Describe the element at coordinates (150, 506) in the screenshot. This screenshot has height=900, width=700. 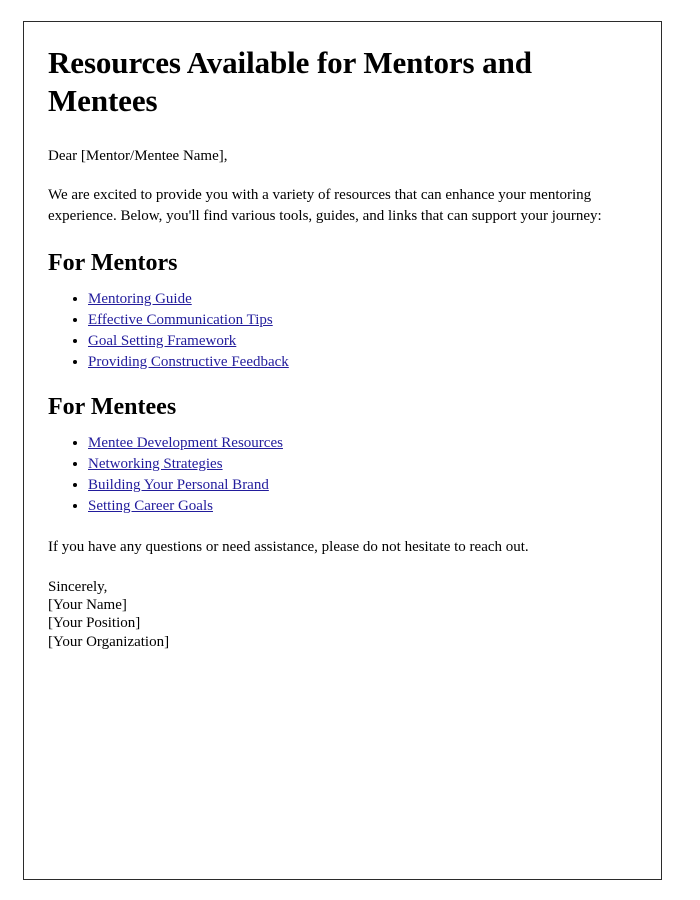
I see `link-setting-career-goals: Setting Career Goals` at that location.